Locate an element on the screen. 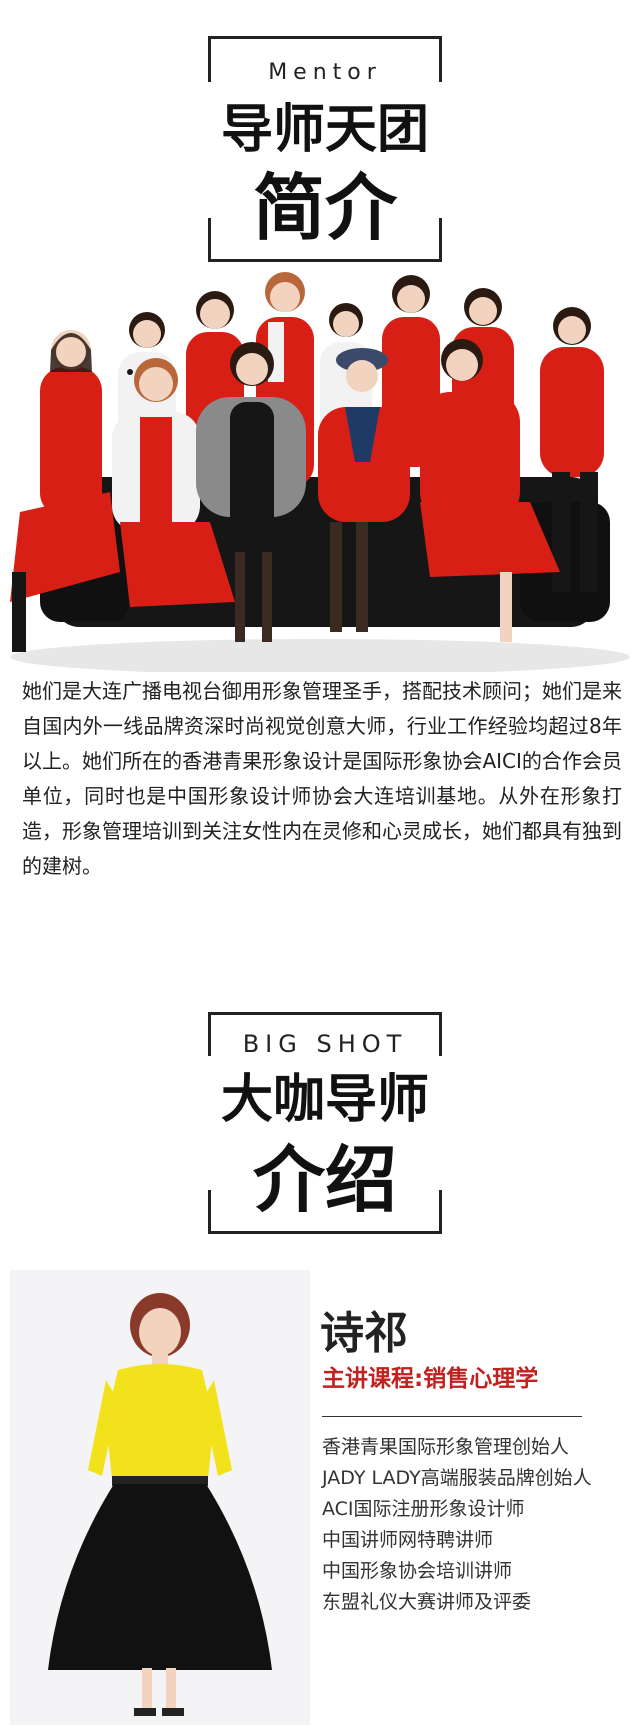 The image size is (640, 1729). credential-item: 香港青果国际形象管理创始人 is located at coordinates (446, 1447).